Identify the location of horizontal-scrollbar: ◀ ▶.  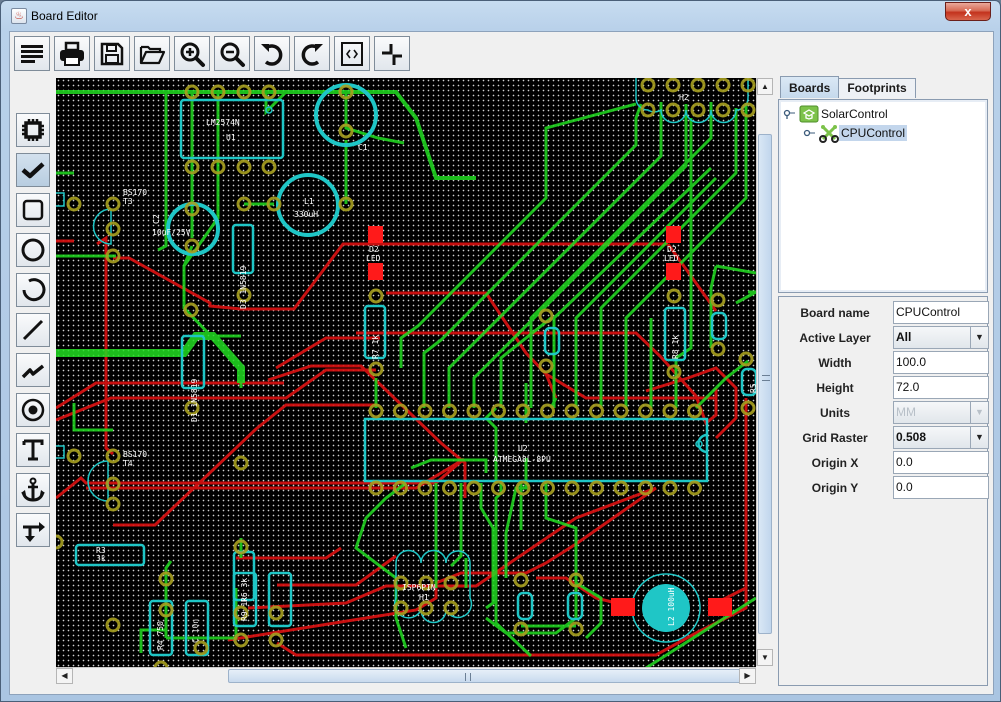
(406, 675).